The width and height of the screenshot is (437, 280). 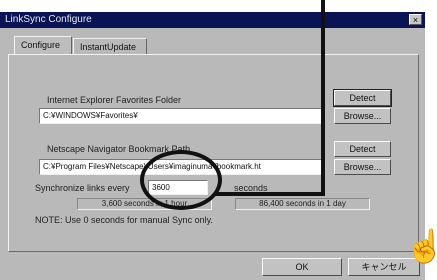 I want to click on highlight-circle, so click(x=181, y=180).